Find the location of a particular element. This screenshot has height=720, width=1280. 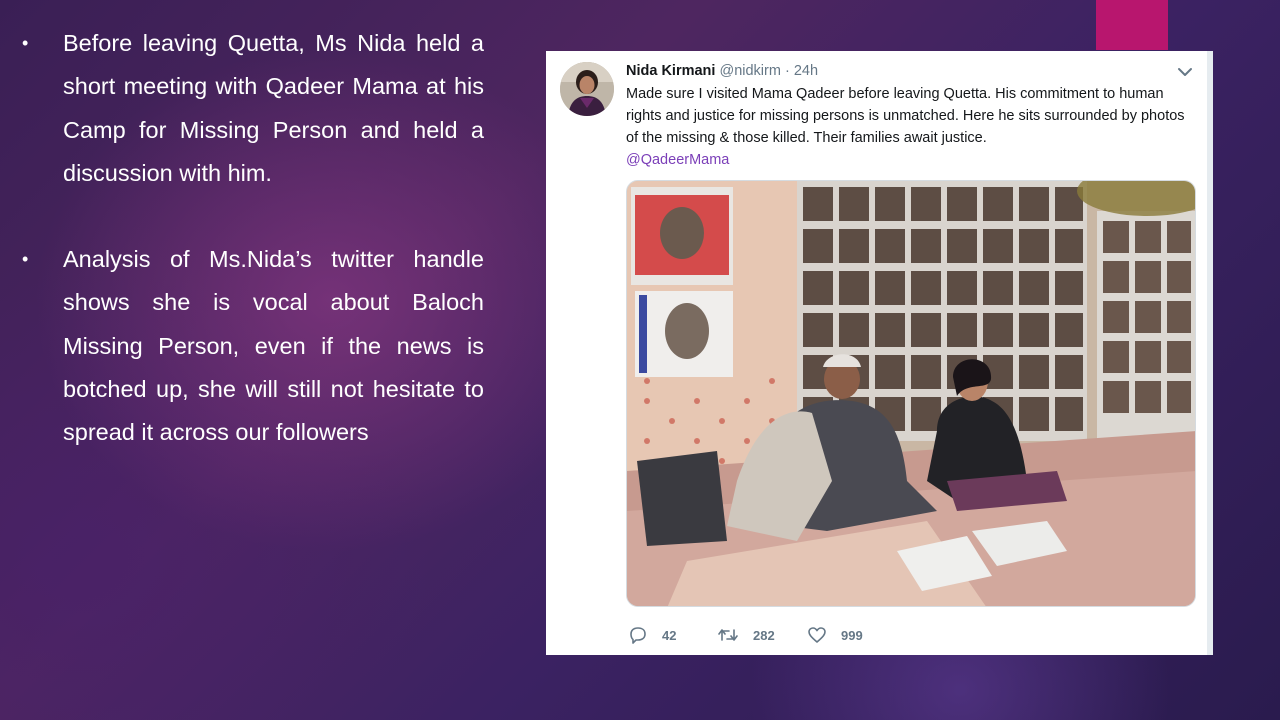

reply-button: 42 is located at coordinates (652, 635).